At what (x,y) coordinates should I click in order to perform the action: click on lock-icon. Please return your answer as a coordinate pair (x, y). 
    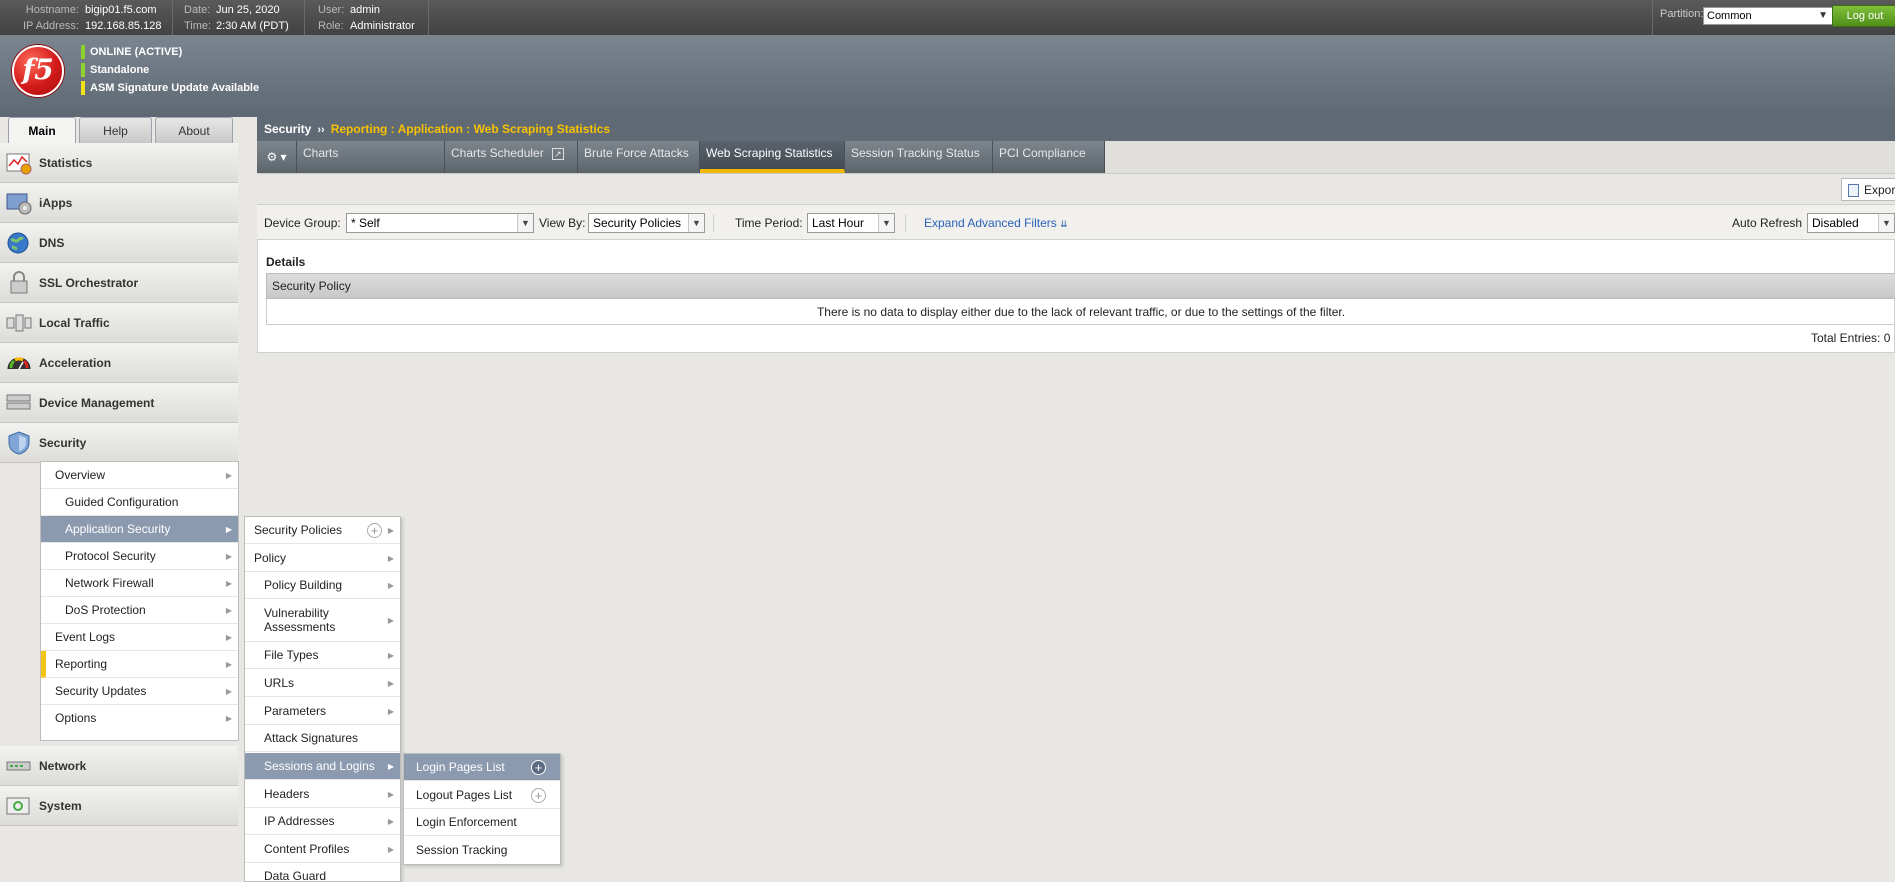
    Looking at the image, I should click on (19, 282).